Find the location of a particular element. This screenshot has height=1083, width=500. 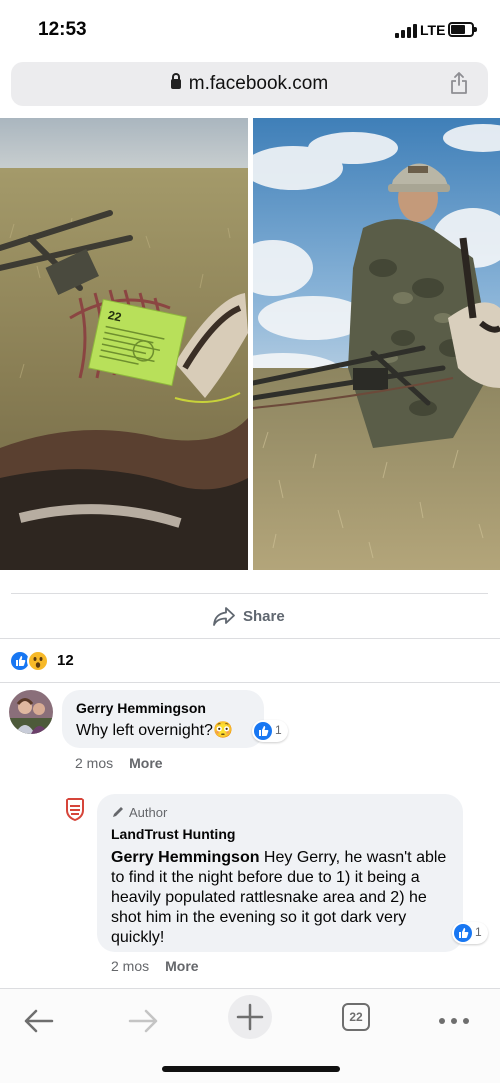

tabs-count: 22 is located at coordinates (356, 1017).